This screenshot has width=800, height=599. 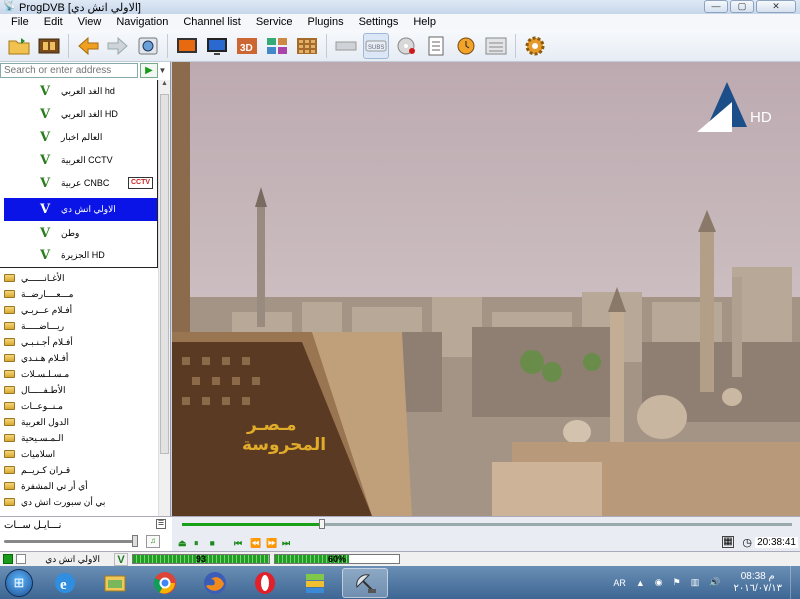 I want to click on firefox-icon, so click(x=215, y=583).